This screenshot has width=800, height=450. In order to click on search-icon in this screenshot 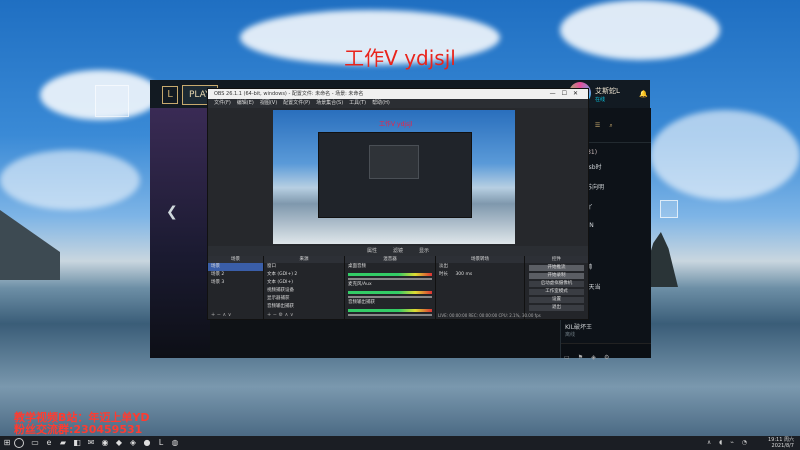, I will do `click(19, 443)`.